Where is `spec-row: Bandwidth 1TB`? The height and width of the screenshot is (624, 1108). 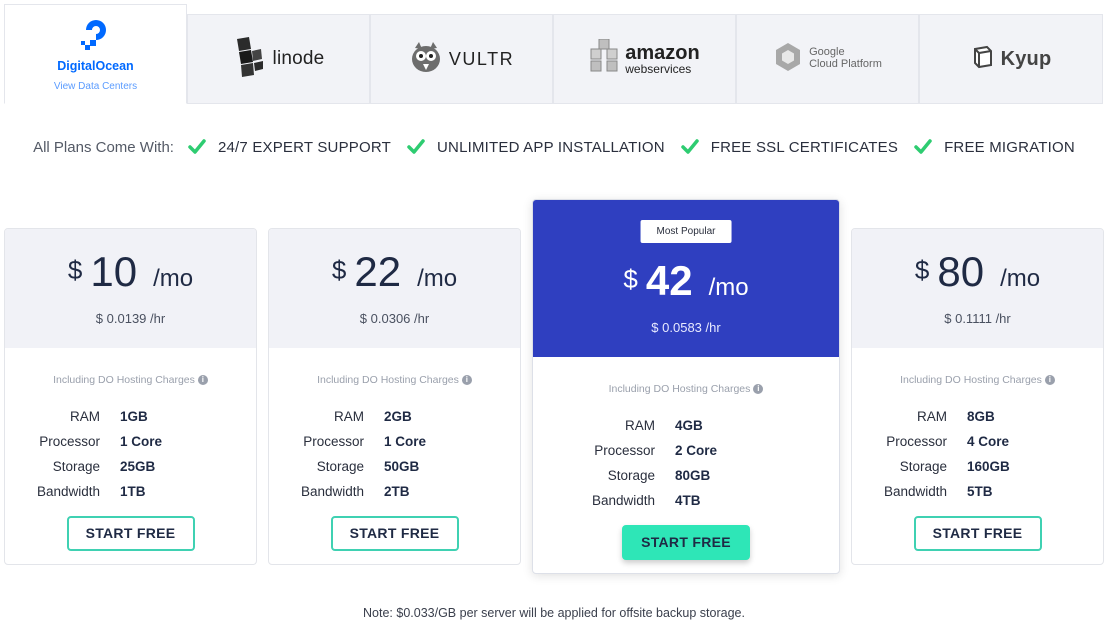
spec-row: Bandwidth 1TB is located at coordinates (130, 491).